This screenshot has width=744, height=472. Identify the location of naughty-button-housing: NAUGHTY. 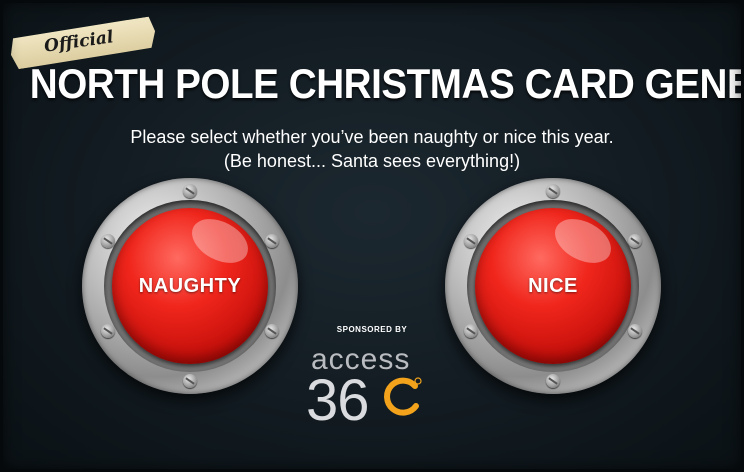
(190, 286).